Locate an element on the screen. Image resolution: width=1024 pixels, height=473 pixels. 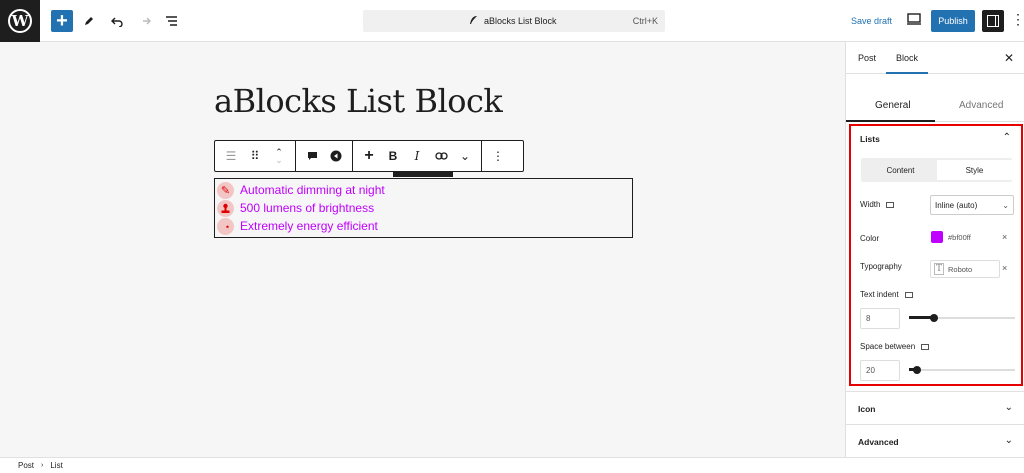
document-title-text: aBlocks List Block is located at coordinates (520, 21).